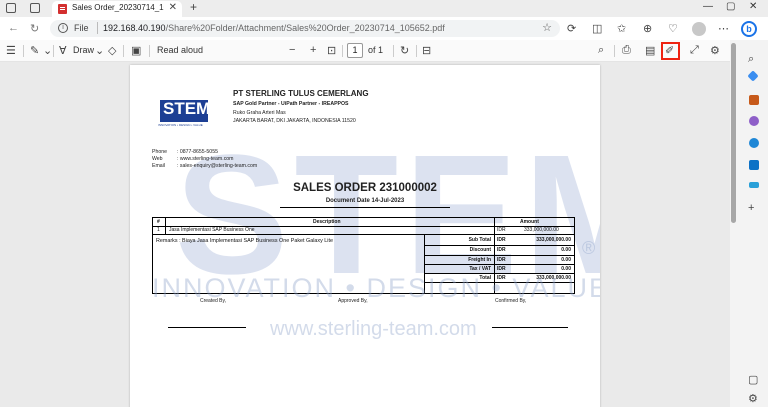  I want to click on total-currency: IDR, so click(501, 278).